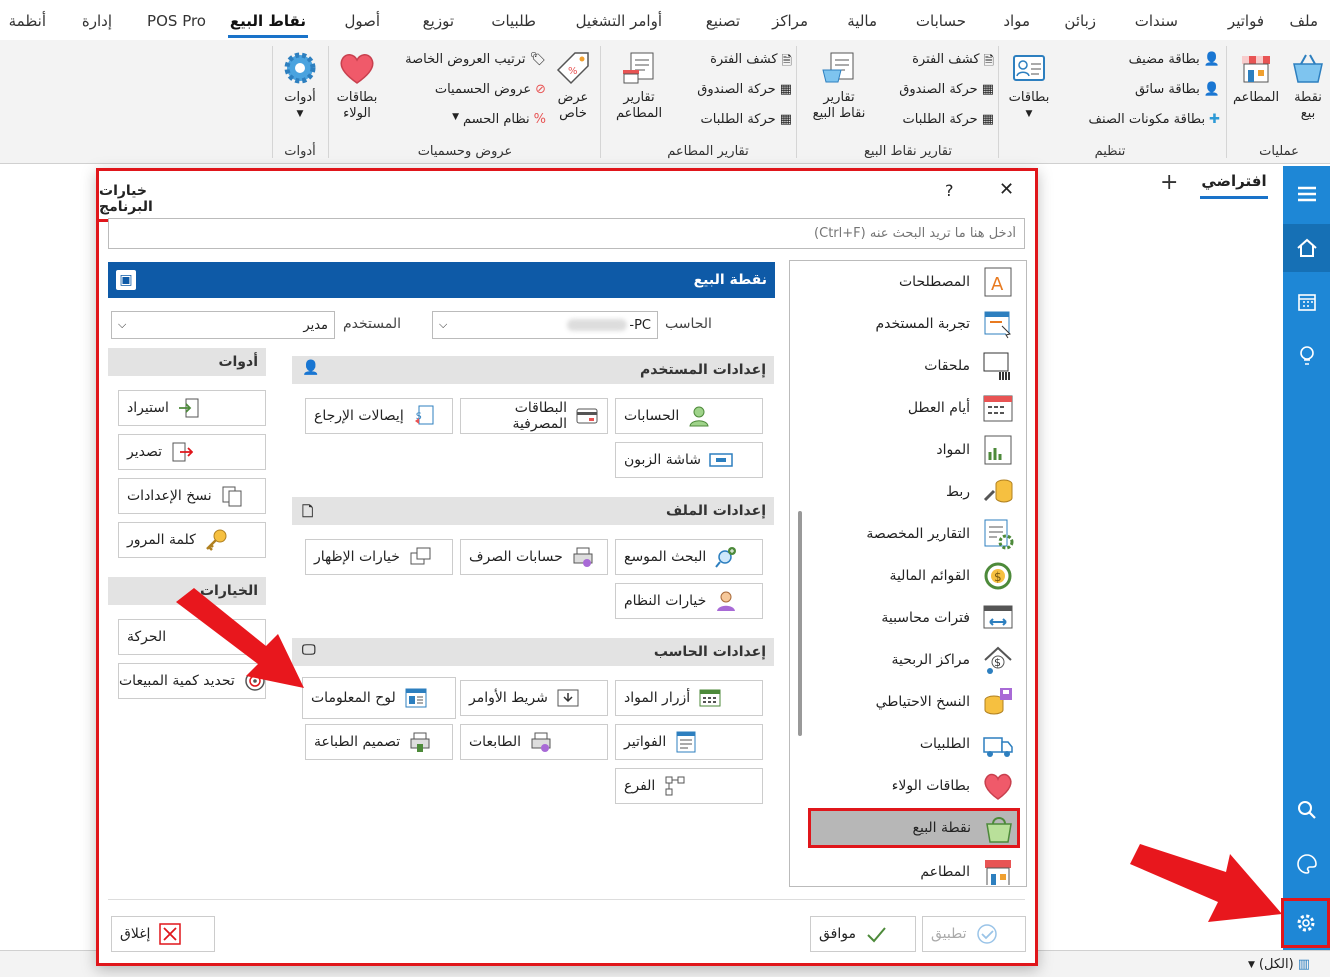 The width and height of the screenshot is (1330, 977). Describe the element at coordinates (1306, 810) in the screenshot. I see `search-icon` at that location.